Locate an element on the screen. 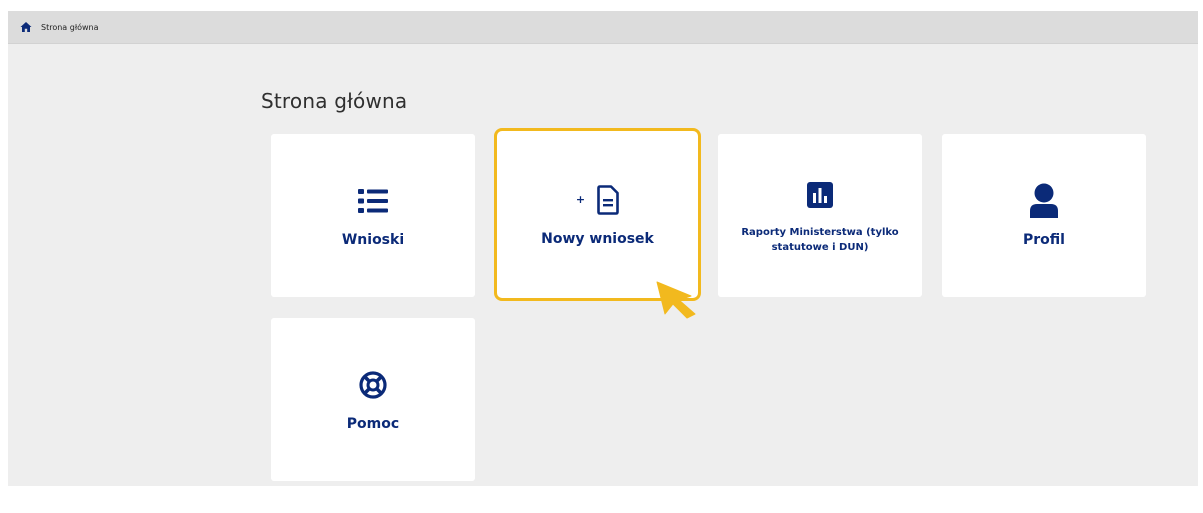 This screenshot has height=513, width=1203. tile-label: Pomoc is located at coordinates (373, 423).